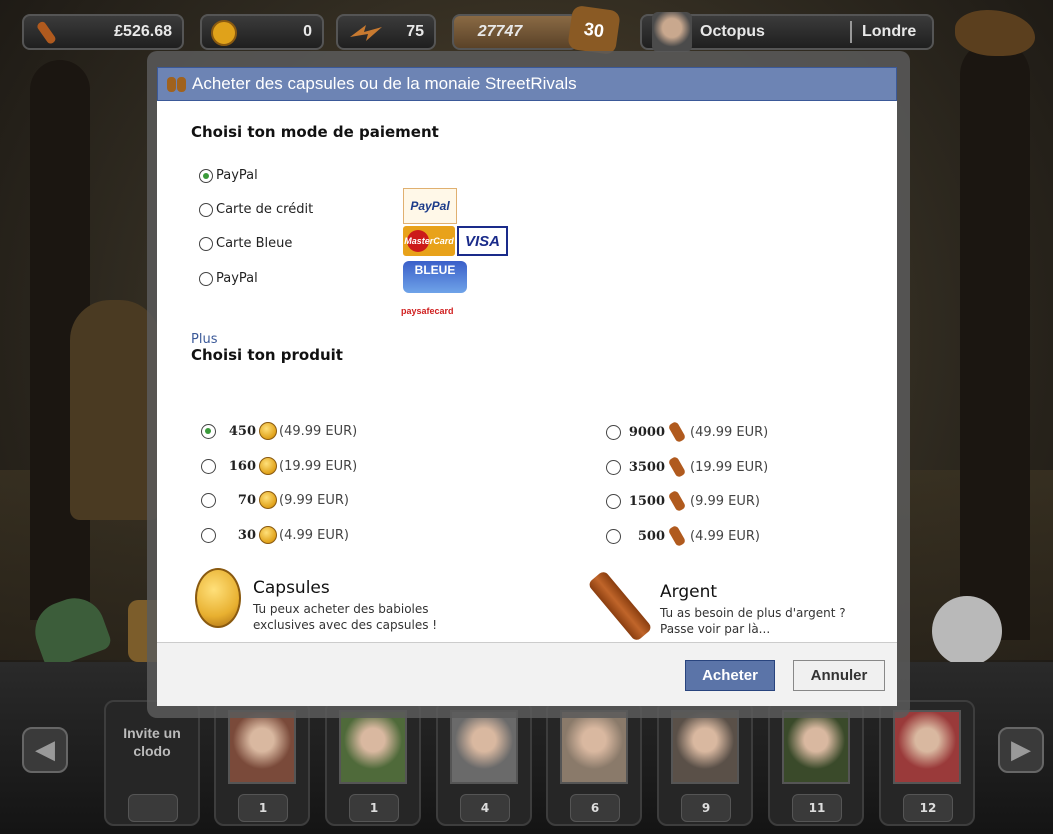  I want to click on friend-level: 12, so click(928, 808).